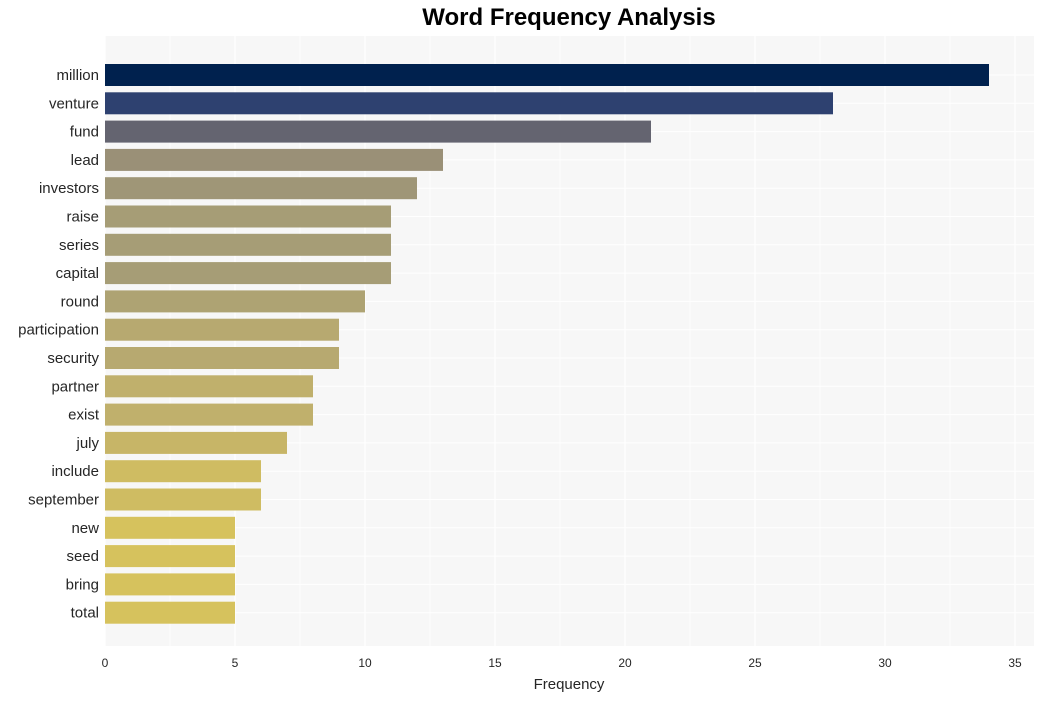  I want to click on y-tick-label: new, so click(85, 528).